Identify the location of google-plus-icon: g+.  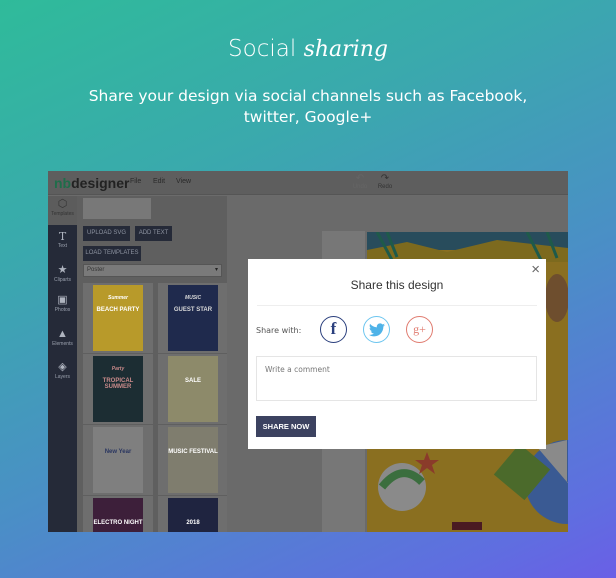
(419, 329).